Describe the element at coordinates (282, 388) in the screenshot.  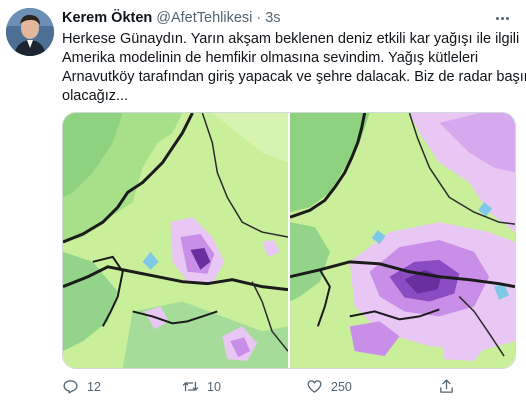
I see `tweet-actions: 12 10 250` at that location.